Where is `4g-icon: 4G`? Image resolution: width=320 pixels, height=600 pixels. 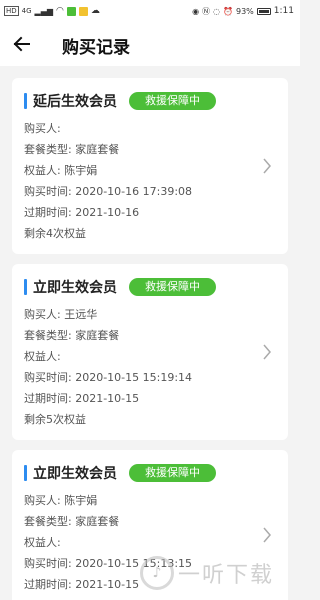 4g-icon: 4G is located at coordinates (26, 11).